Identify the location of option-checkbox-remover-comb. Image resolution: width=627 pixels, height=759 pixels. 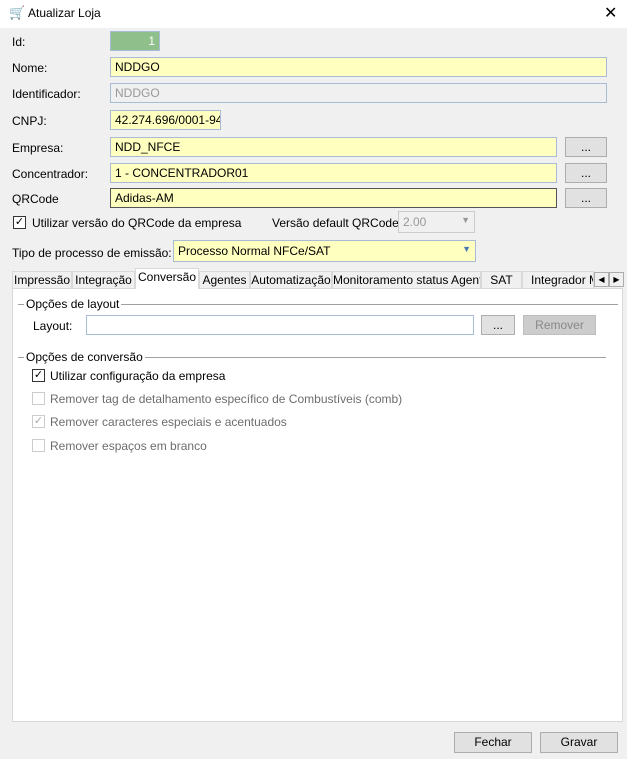
(38, 398).